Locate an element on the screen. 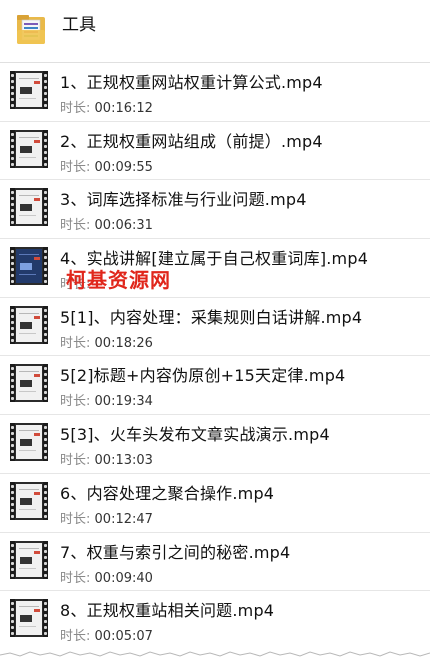  list-item: 5[1]、内容处理：采集规则白话讲解.mp4 时长: 00:18:26 is located at coordinates (215, 326).